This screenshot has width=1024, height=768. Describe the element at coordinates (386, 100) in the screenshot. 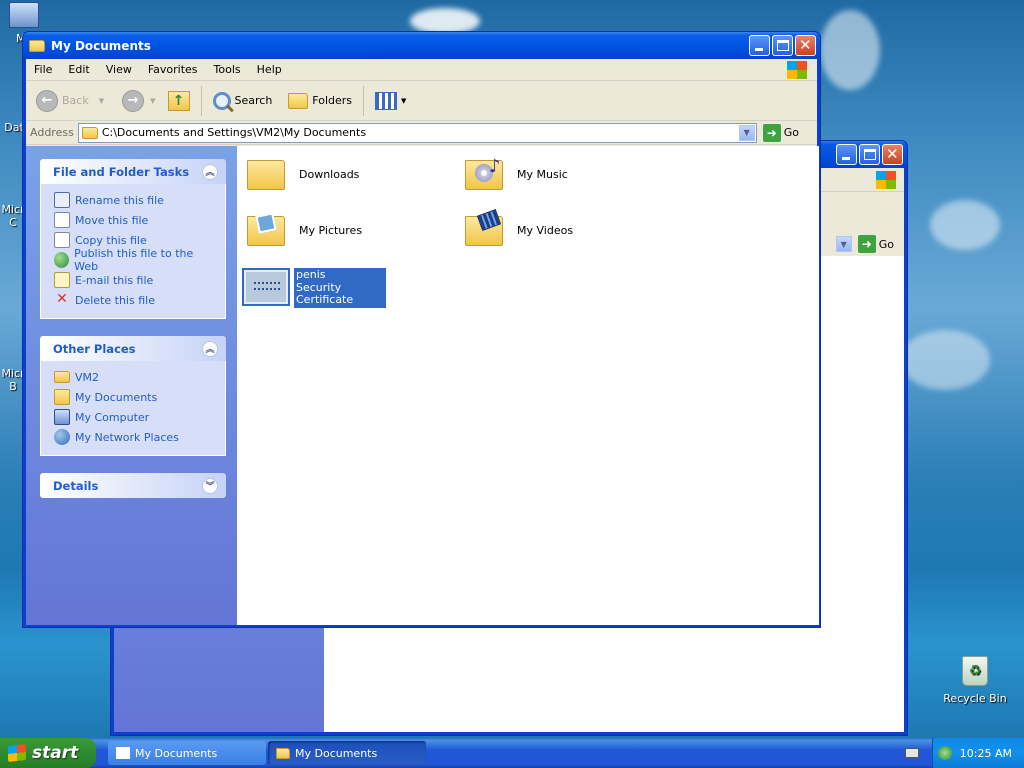

I see `views-icon` at that location.